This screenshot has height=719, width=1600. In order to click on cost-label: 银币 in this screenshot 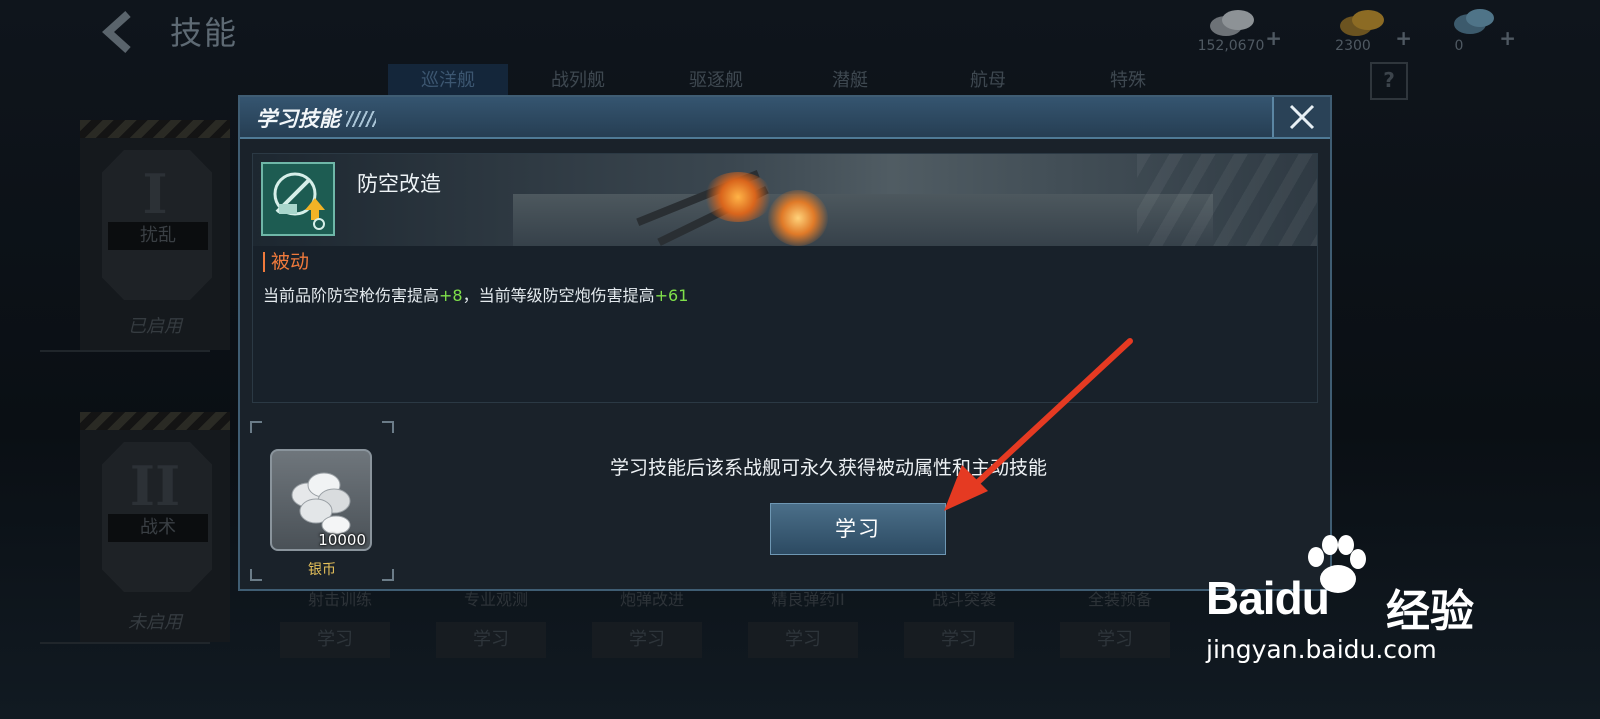, I will do `click(322, 570)`.